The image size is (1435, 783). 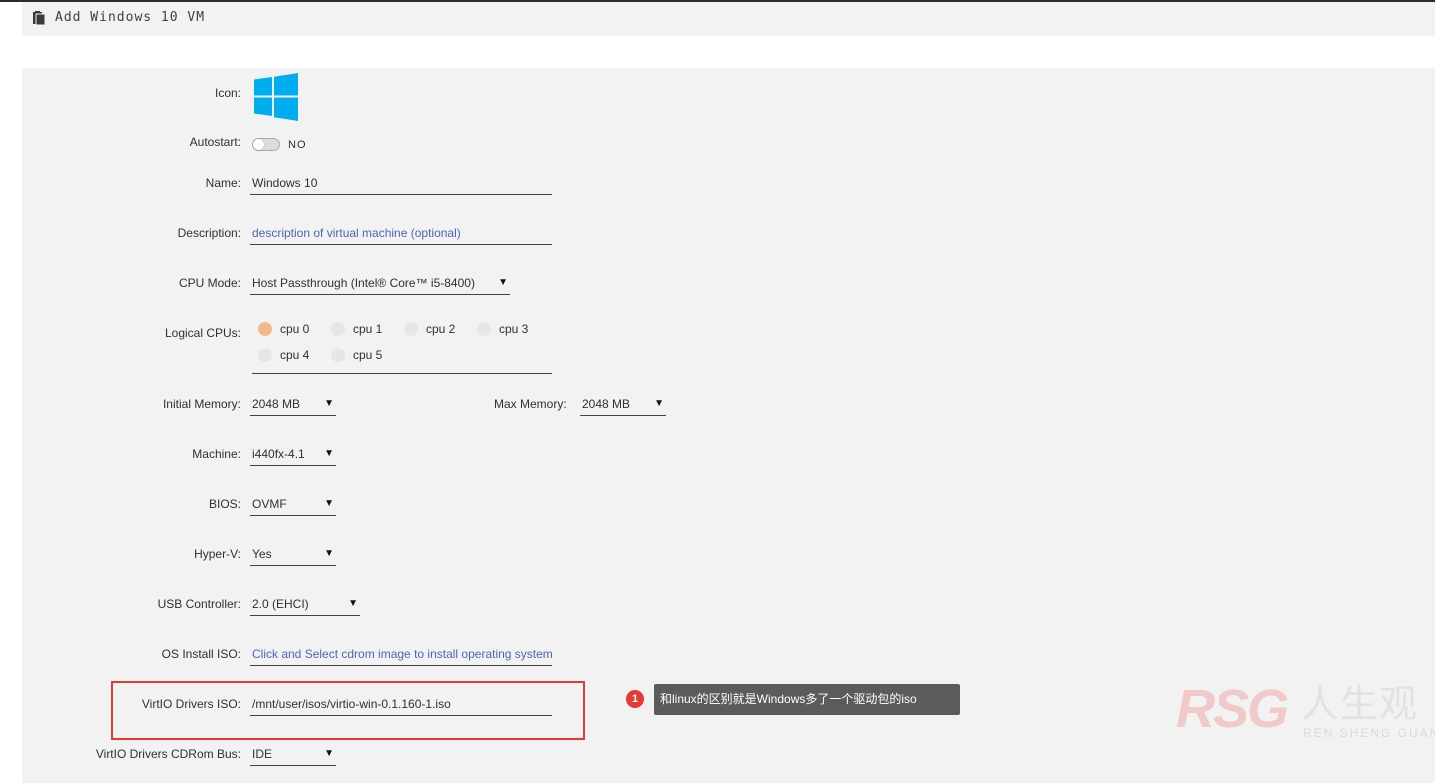 What do you see at coordinates (1232, 709) in the screenshot?
I see `watermark-brand: RSG` at bounding box center [1232, 709].